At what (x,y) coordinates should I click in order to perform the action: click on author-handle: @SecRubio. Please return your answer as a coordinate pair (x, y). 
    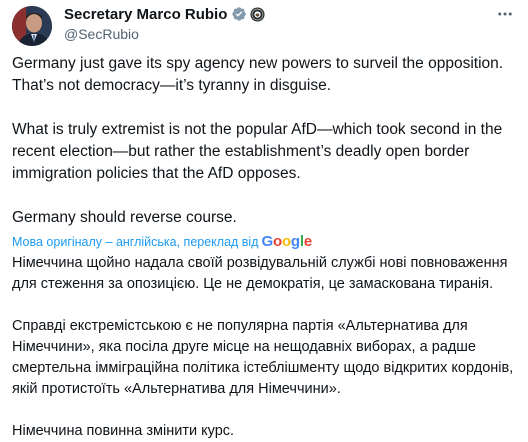
    Looking at the image, I should click on (164, 34).